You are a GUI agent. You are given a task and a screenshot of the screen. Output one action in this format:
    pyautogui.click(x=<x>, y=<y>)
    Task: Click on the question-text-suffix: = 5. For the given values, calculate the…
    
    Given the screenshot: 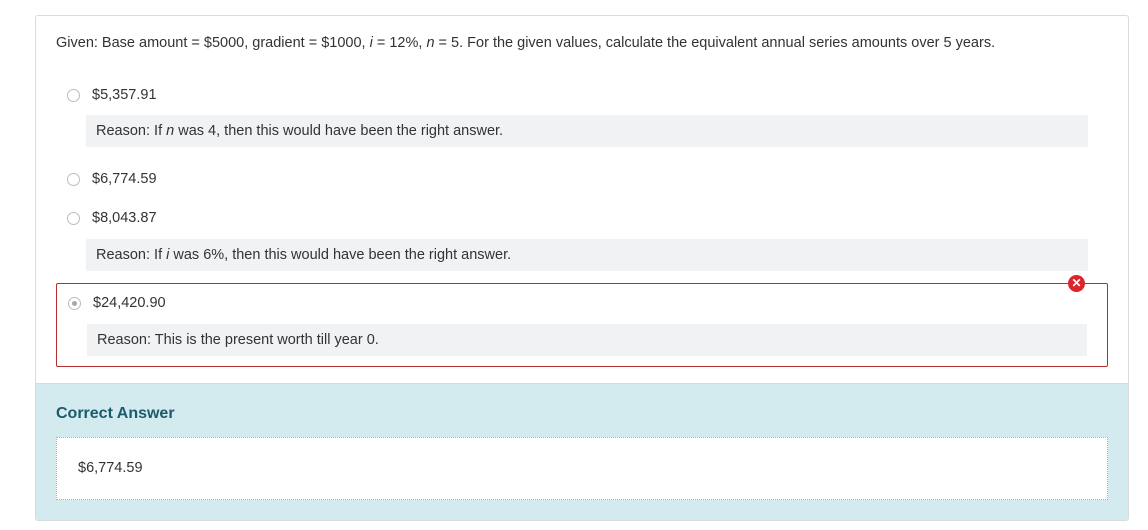 What is the action you would take?
    pyautogui.click(x=715, y=43)
    